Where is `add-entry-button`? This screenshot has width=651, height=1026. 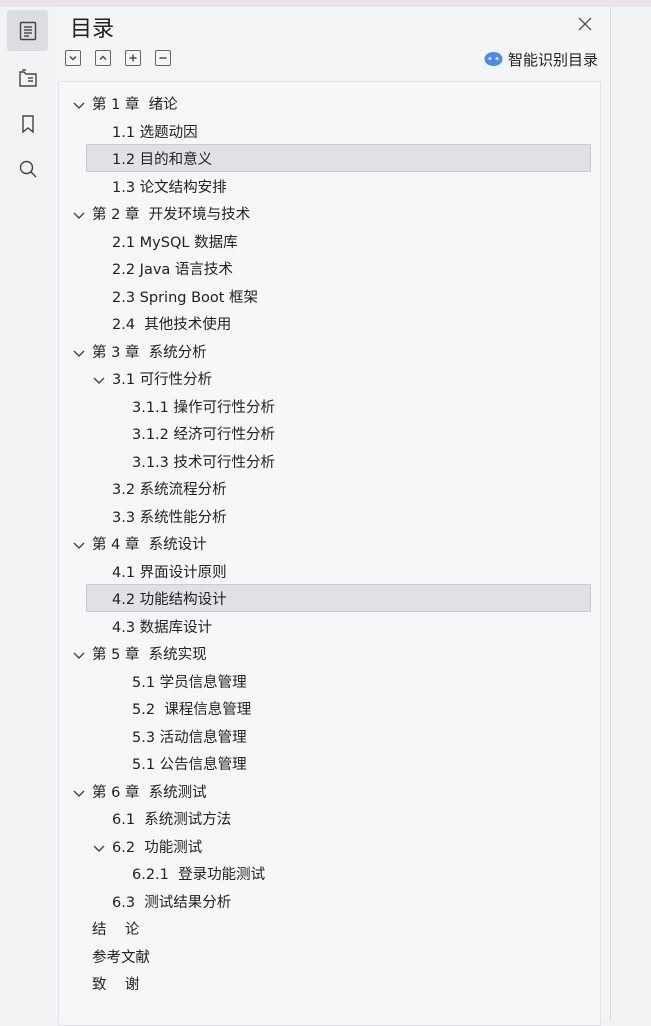
add-entry-button is located at coordinates (133, 58).